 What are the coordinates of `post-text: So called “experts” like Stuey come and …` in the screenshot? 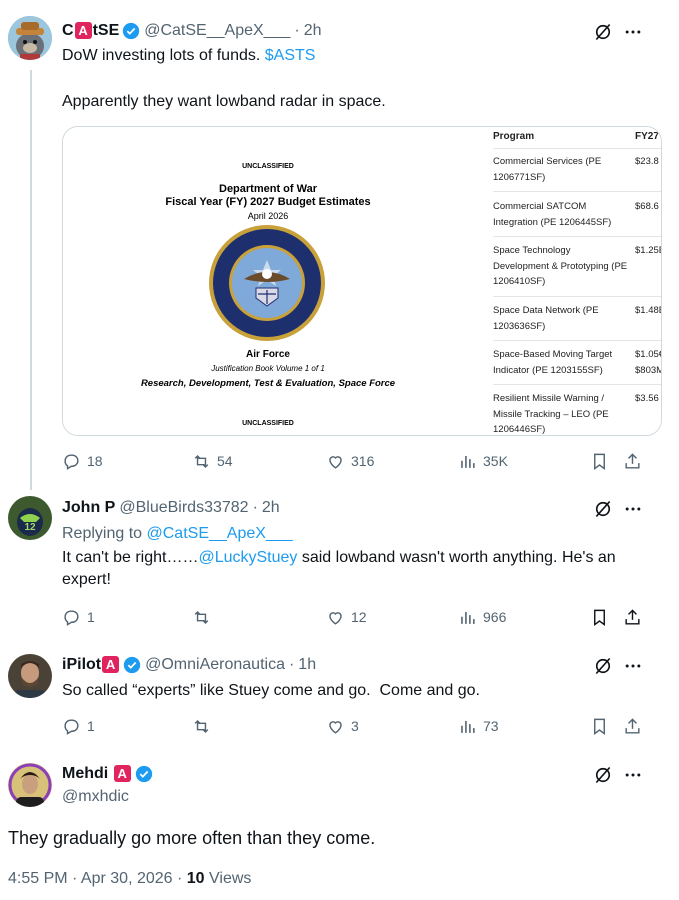 It's located at (271, 690).